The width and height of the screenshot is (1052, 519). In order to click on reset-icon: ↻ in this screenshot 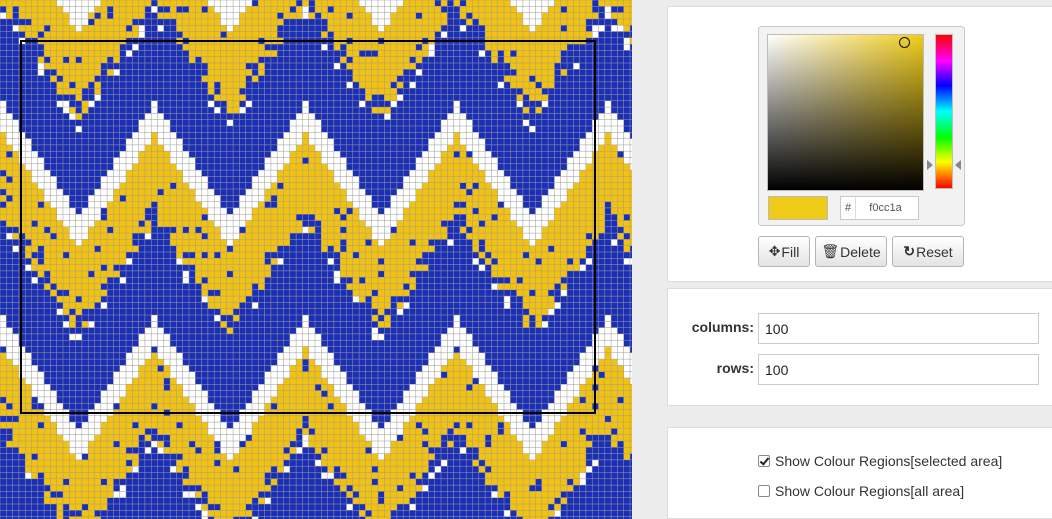, I will do `click(909, 251)`.